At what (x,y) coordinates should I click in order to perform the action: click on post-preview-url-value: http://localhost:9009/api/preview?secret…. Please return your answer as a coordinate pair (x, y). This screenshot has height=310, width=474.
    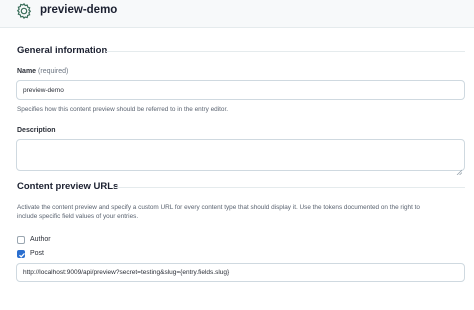
    Looking at the image, I should click on (126, 272).